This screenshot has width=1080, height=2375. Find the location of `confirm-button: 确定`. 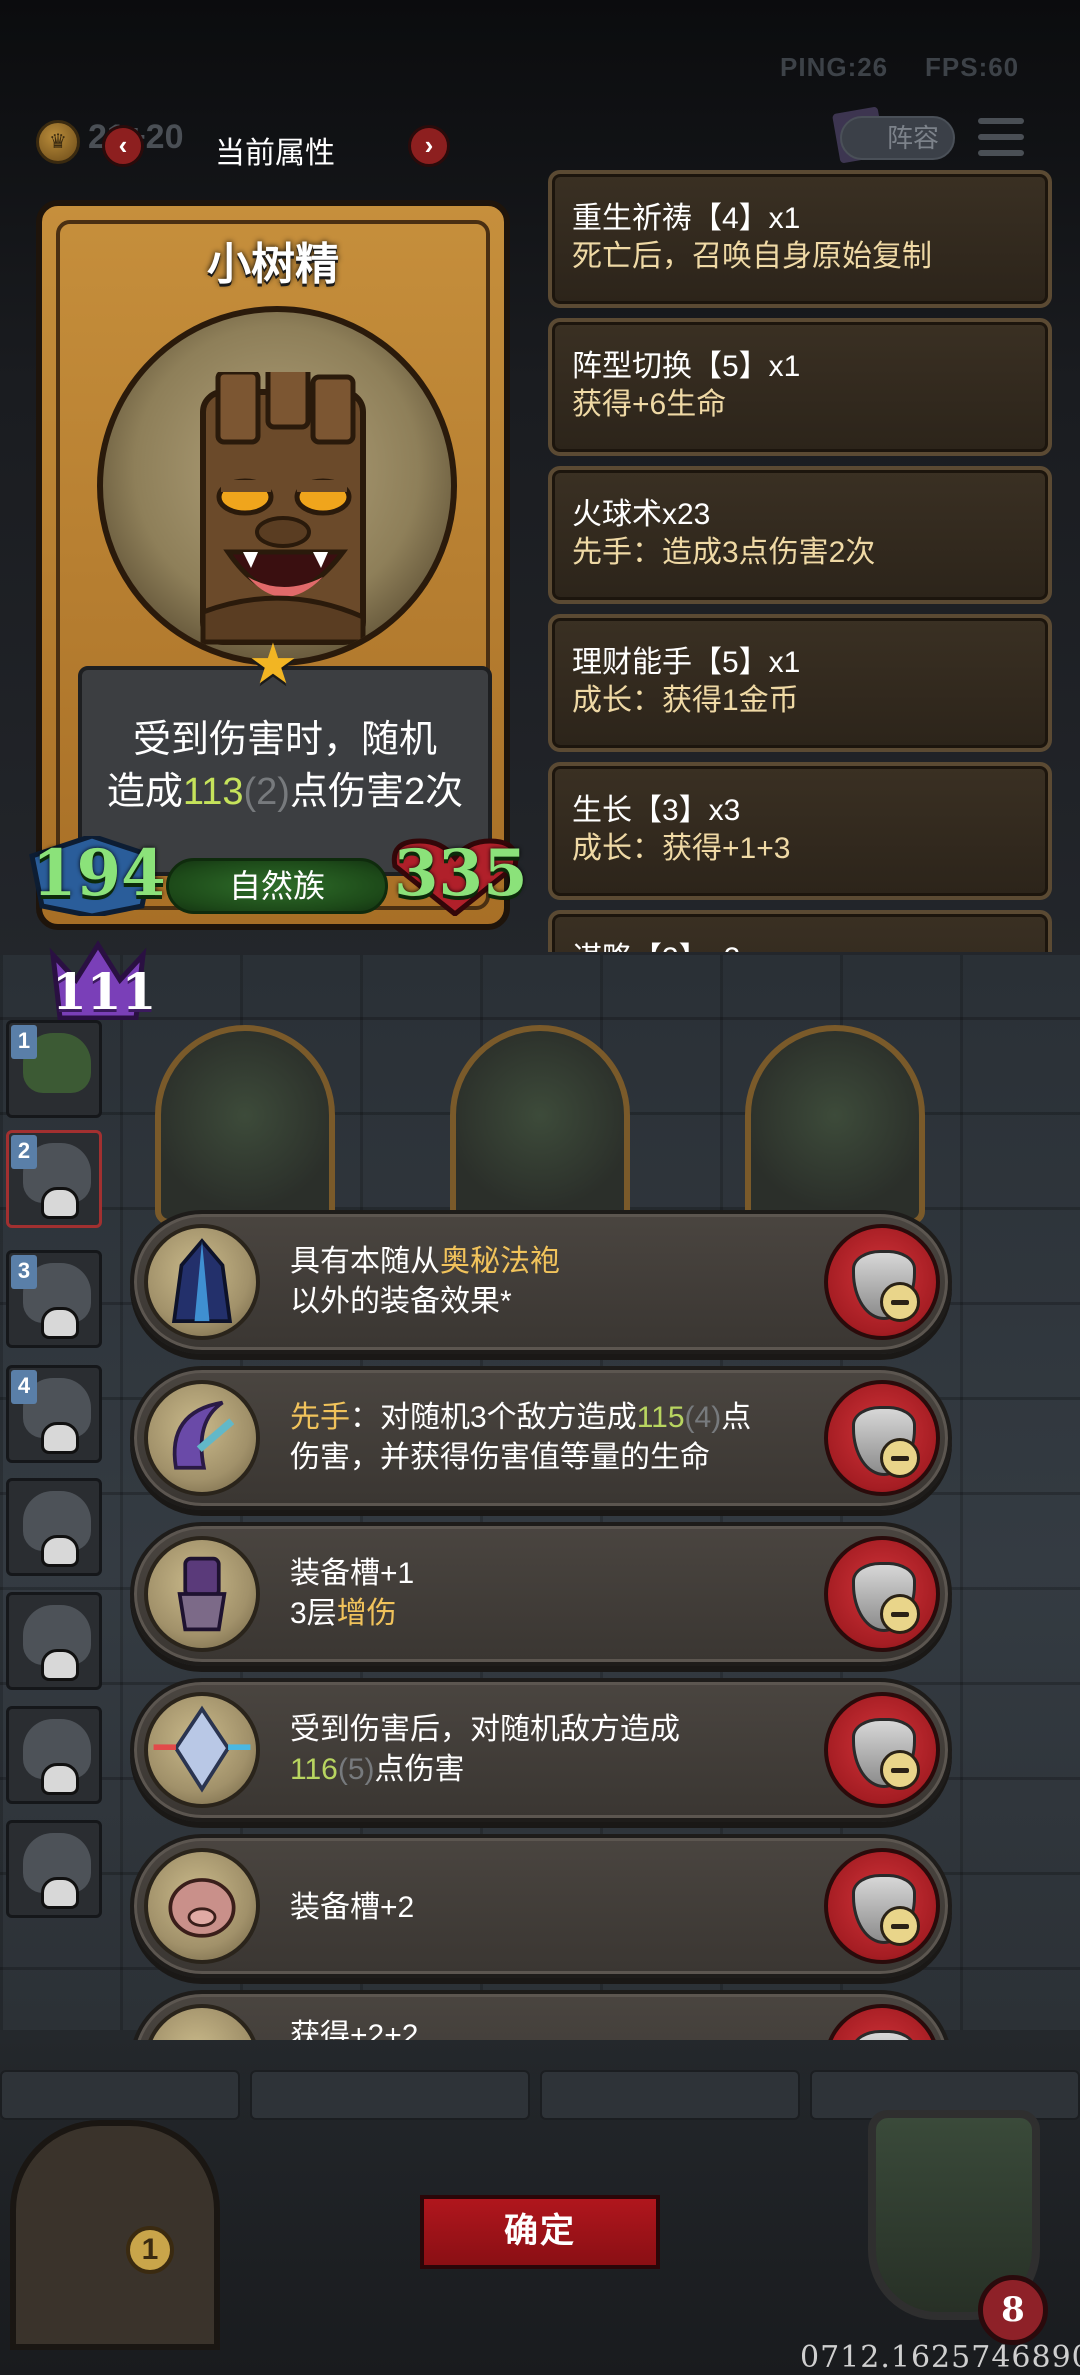

confirm-button: 确定 is located at coordinates (540, 2232).